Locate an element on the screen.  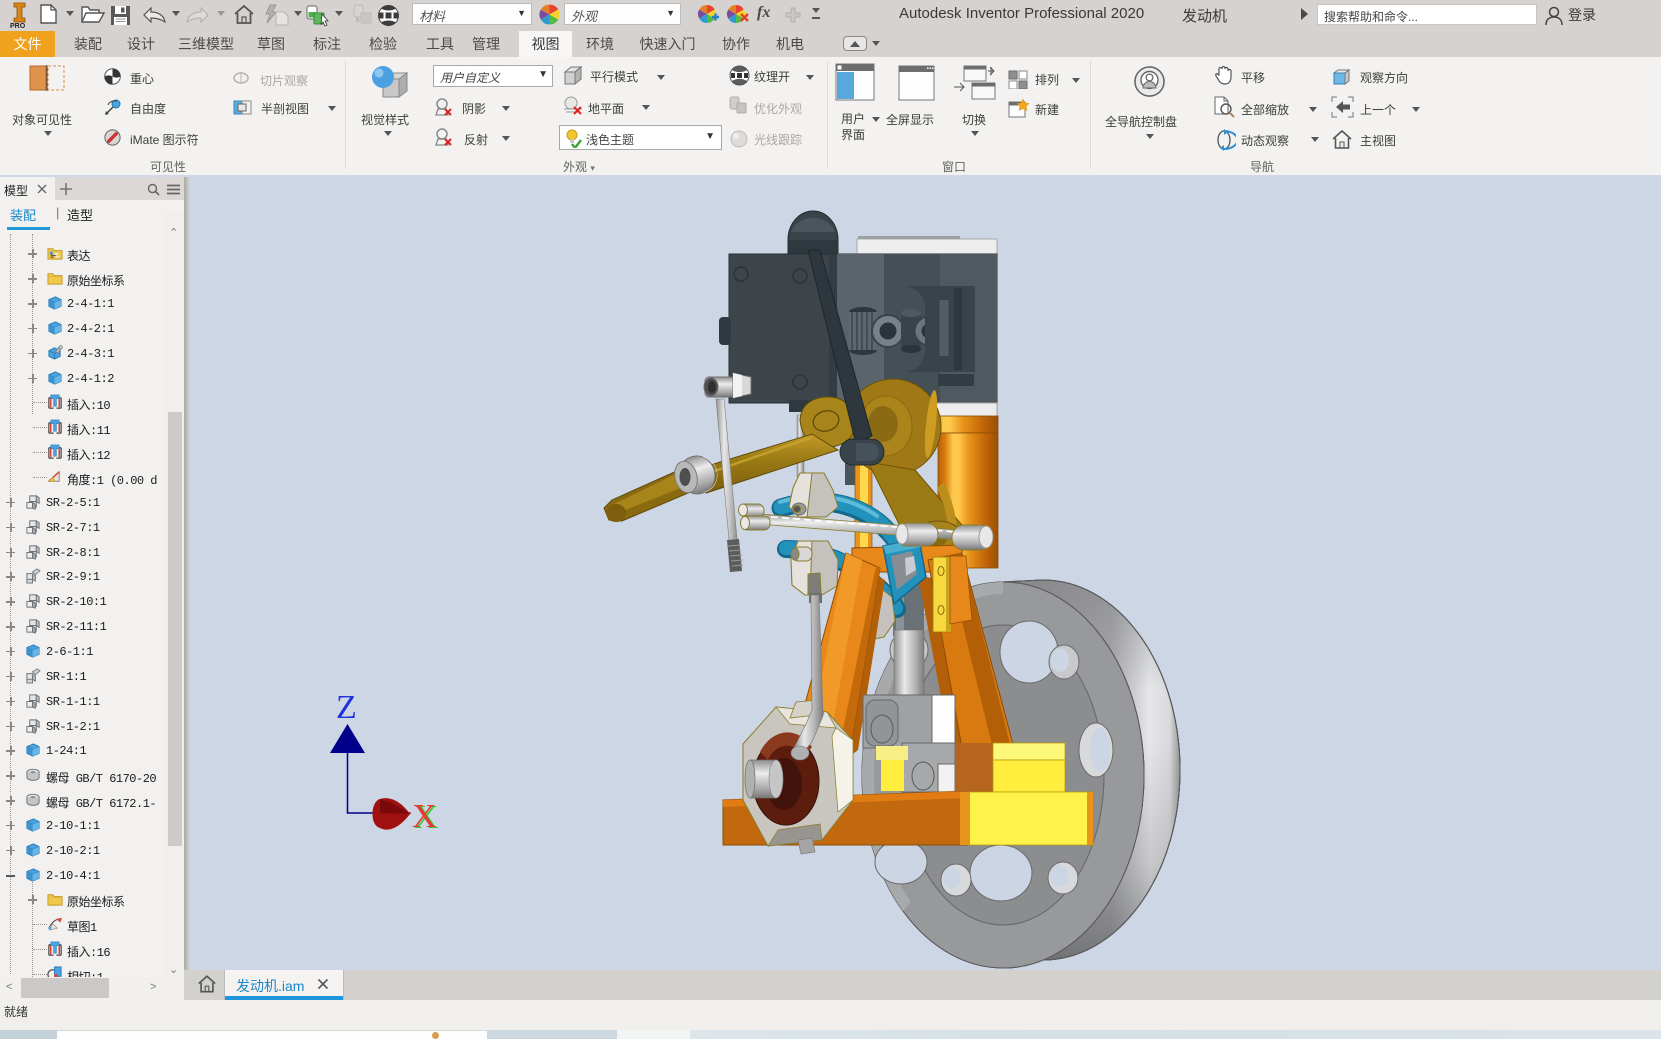
svg-text: PRO is located at coordinates (18, 26).